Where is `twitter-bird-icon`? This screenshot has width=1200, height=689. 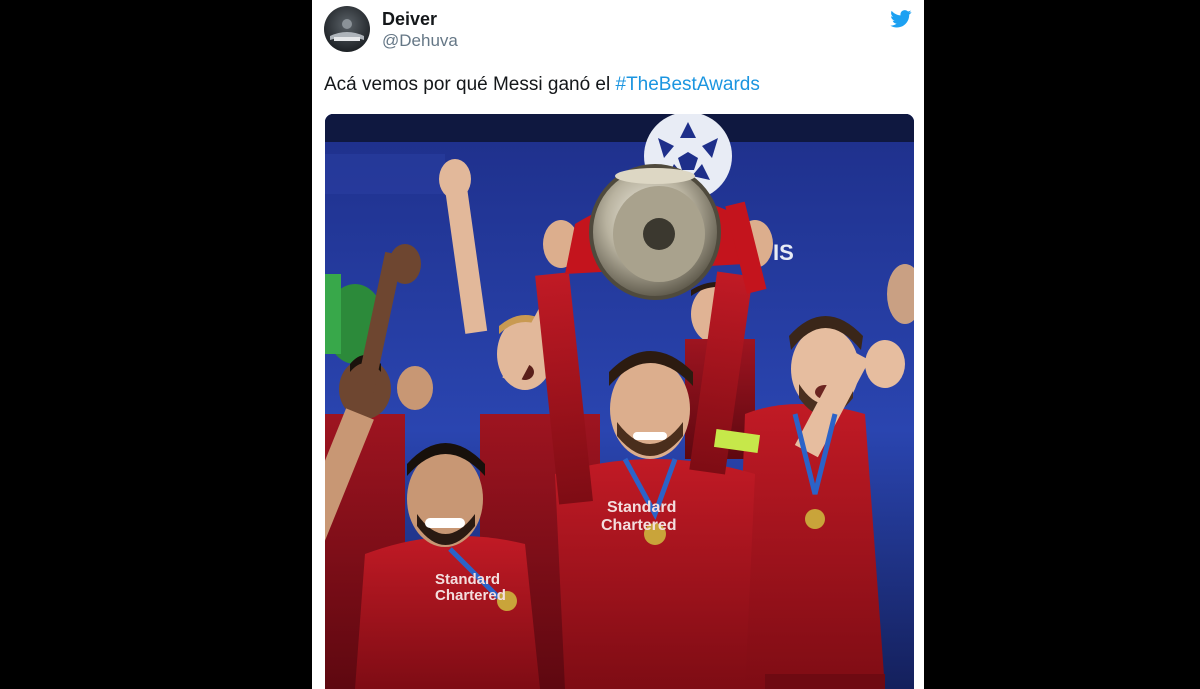 twitter-bird-icon is located at coordinates (901, 19).